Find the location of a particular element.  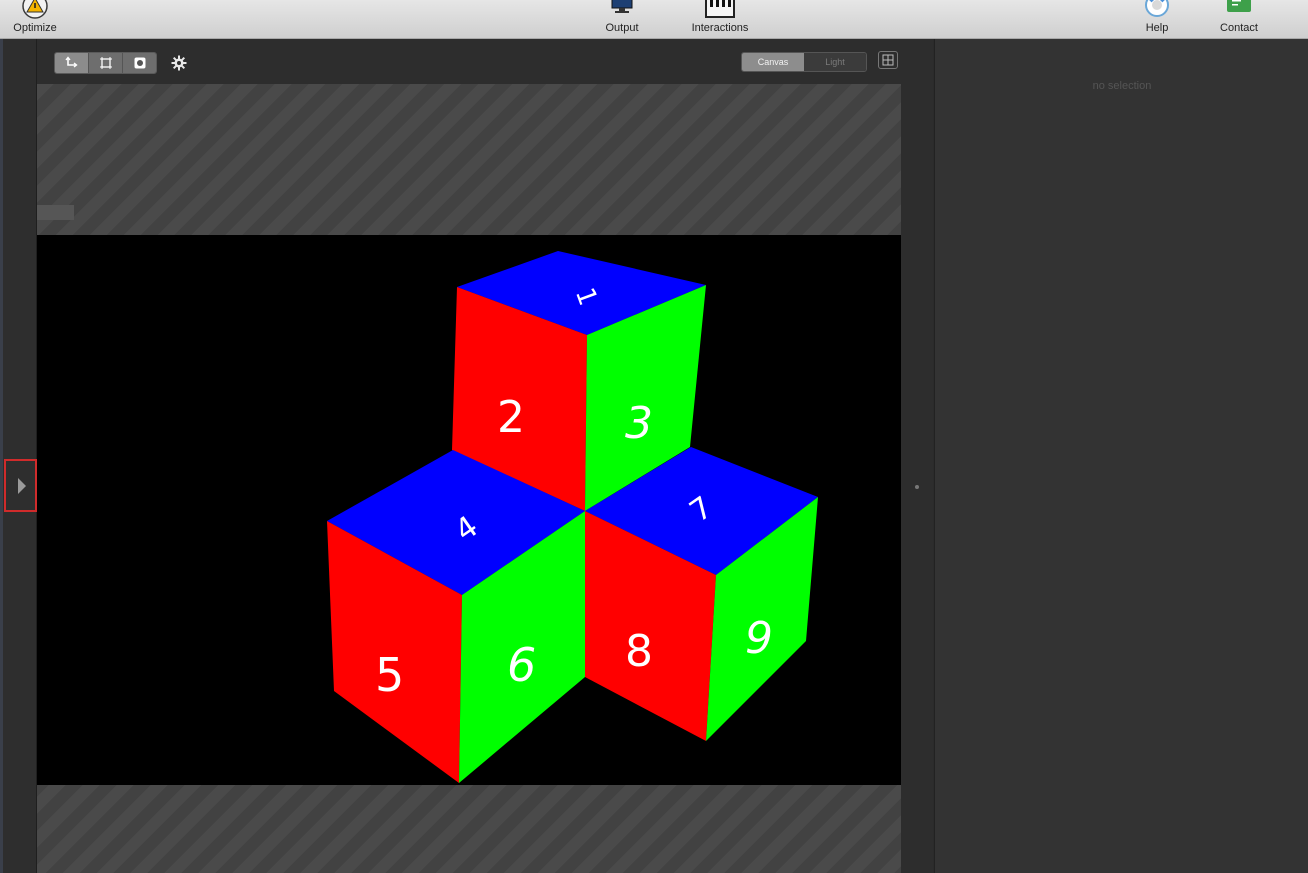

output-button: Output is located at coordinates (622, 19).